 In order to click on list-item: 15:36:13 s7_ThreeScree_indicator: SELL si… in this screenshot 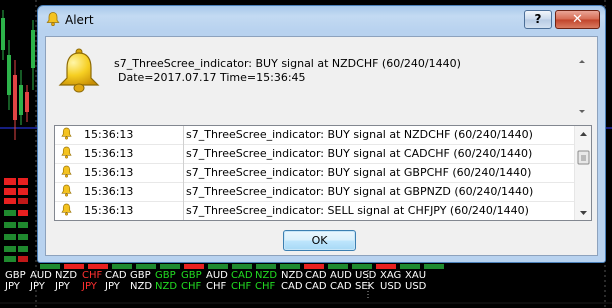, I will do `click(314, 210)`.